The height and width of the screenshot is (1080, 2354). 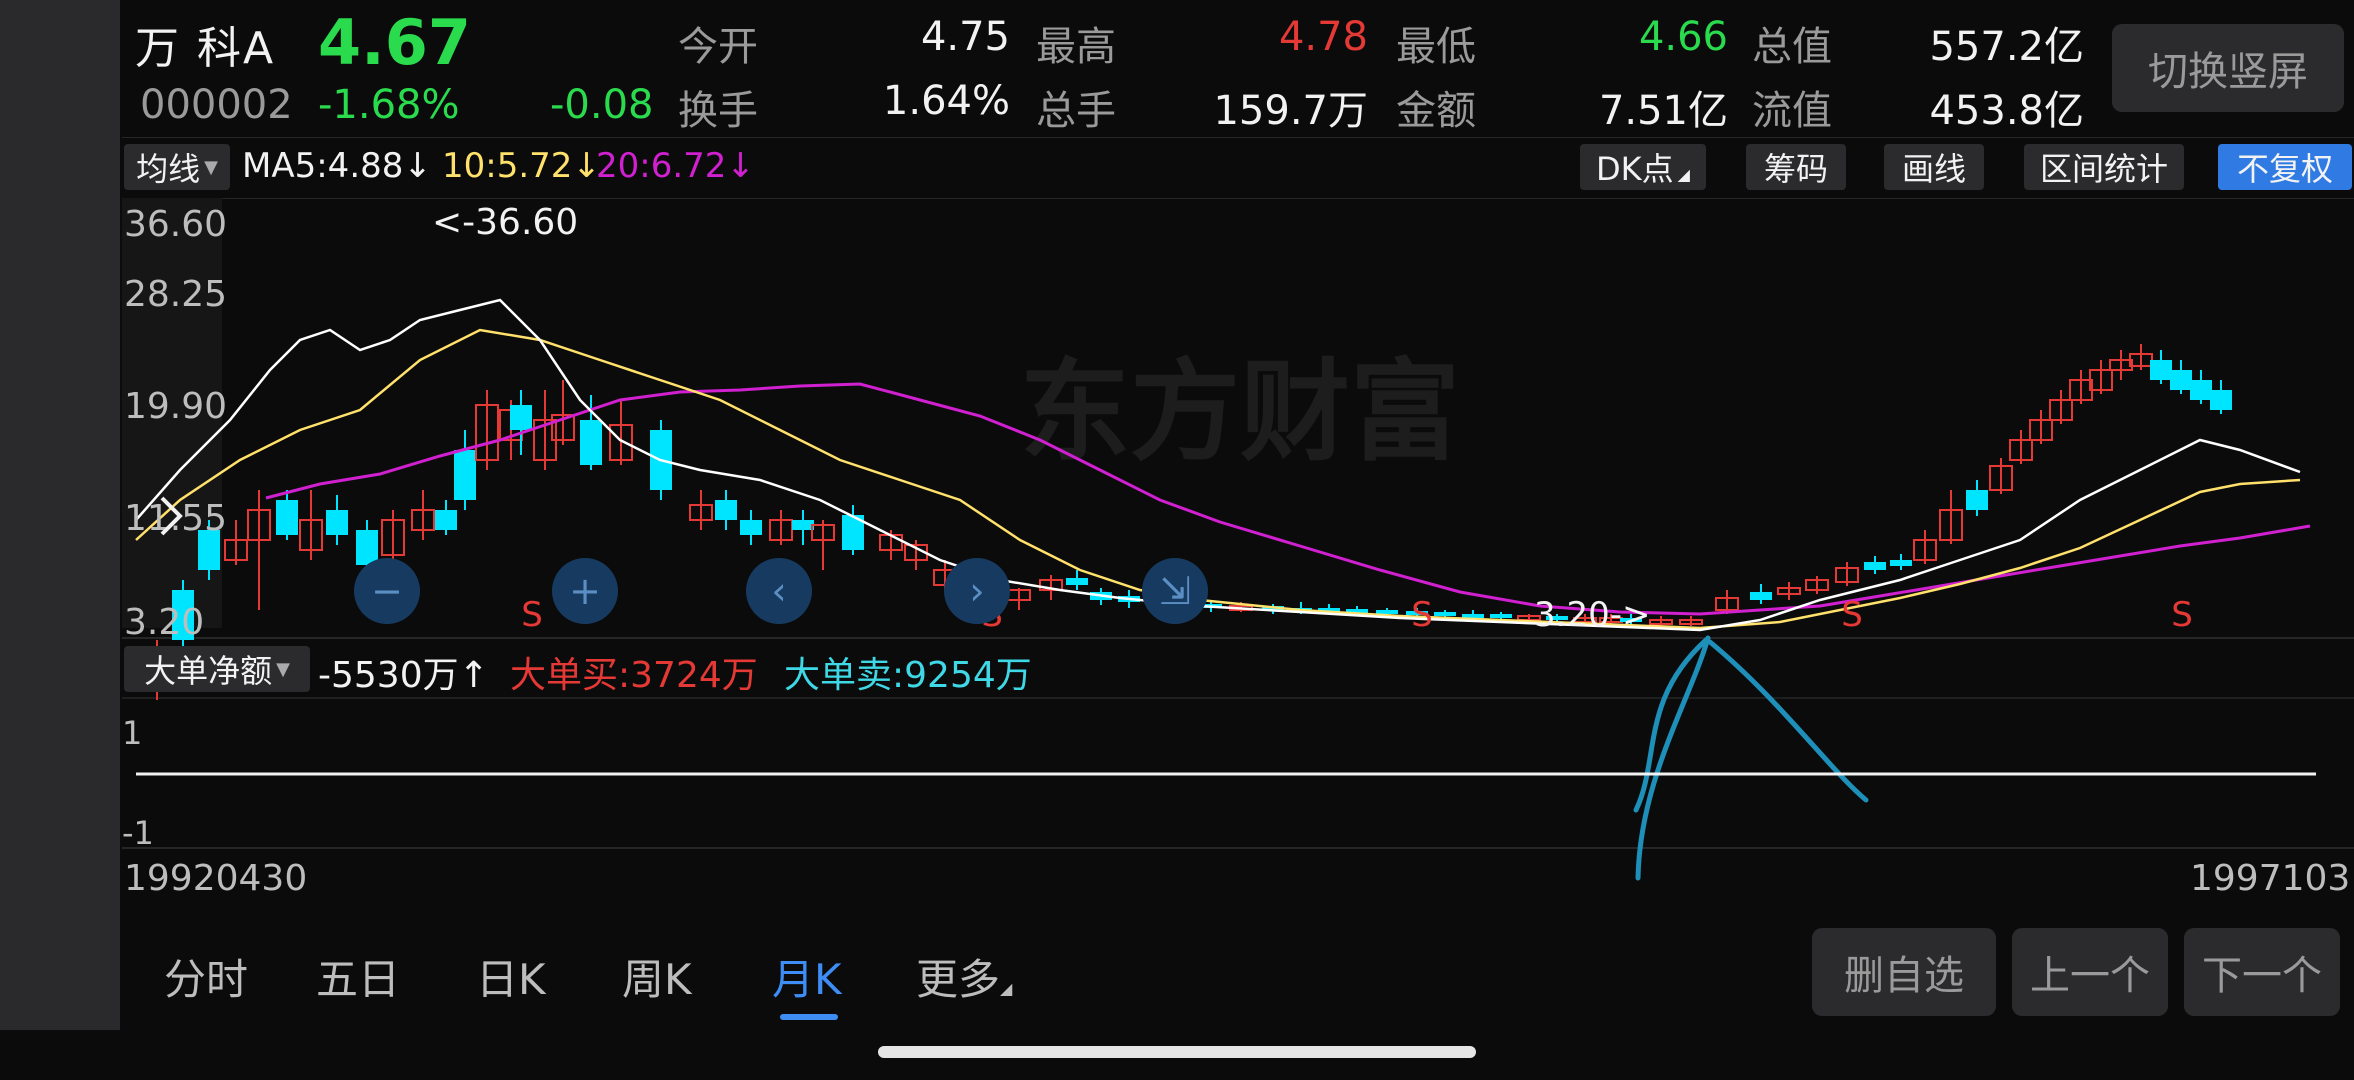 I want to click on big-order-net: -5530万↑, so click(x=403, y=675).